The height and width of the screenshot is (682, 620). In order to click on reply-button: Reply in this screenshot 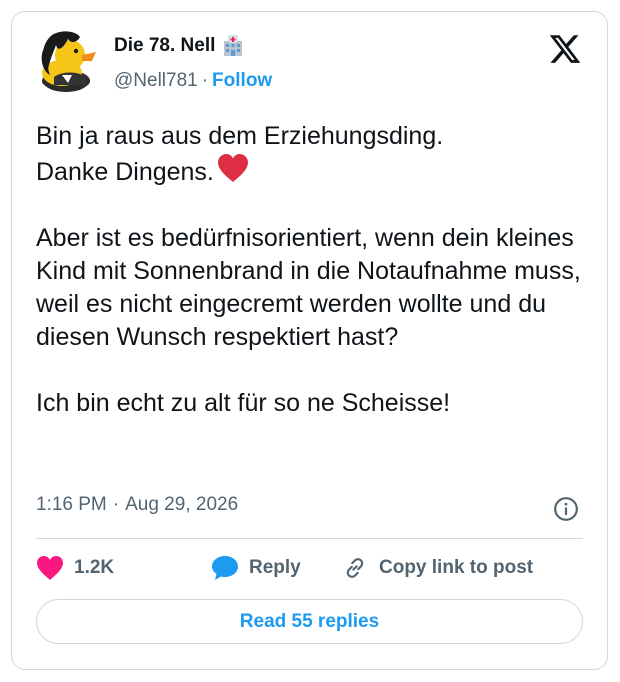, I will do `click(276, 568)`.